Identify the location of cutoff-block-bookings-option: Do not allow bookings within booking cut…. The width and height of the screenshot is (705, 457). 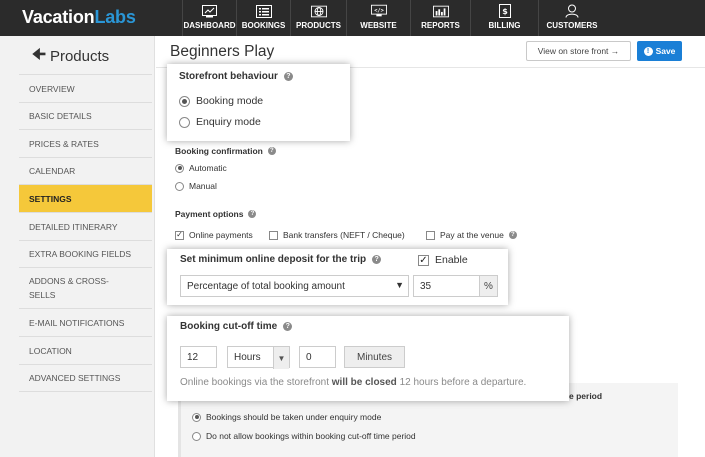
(304, 436).